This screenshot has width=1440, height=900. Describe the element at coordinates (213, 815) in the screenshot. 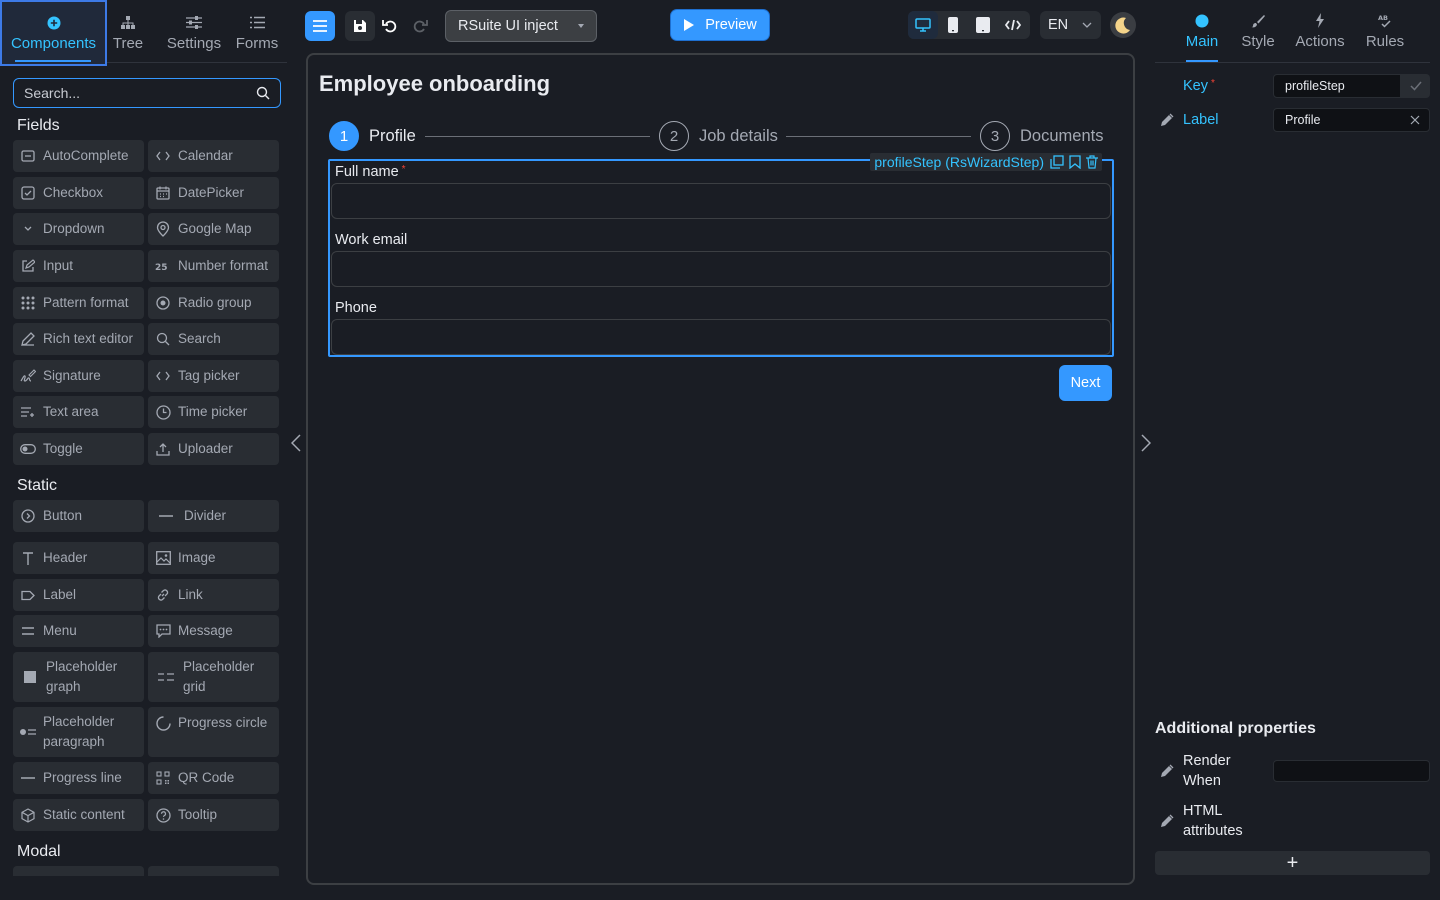

I see `component-tooltip: Tooltip` at that location.